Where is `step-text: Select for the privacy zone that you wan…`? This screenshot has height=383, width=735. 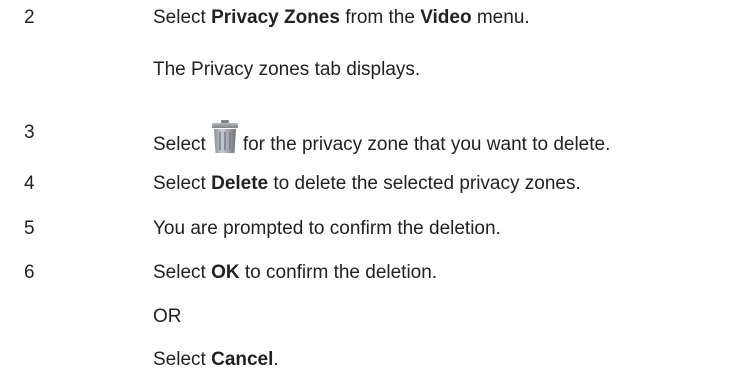 step-text: Select for the privacy zone that you wan… is located at coordinates (381, 139).